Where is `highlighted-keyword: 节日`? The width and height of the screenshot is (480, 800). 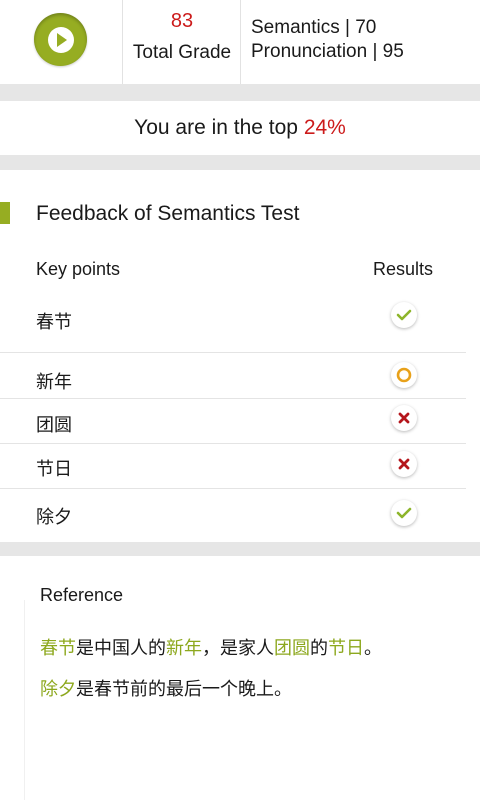 highlighted-keyword: 节日 is located at coordinates (346, 648).